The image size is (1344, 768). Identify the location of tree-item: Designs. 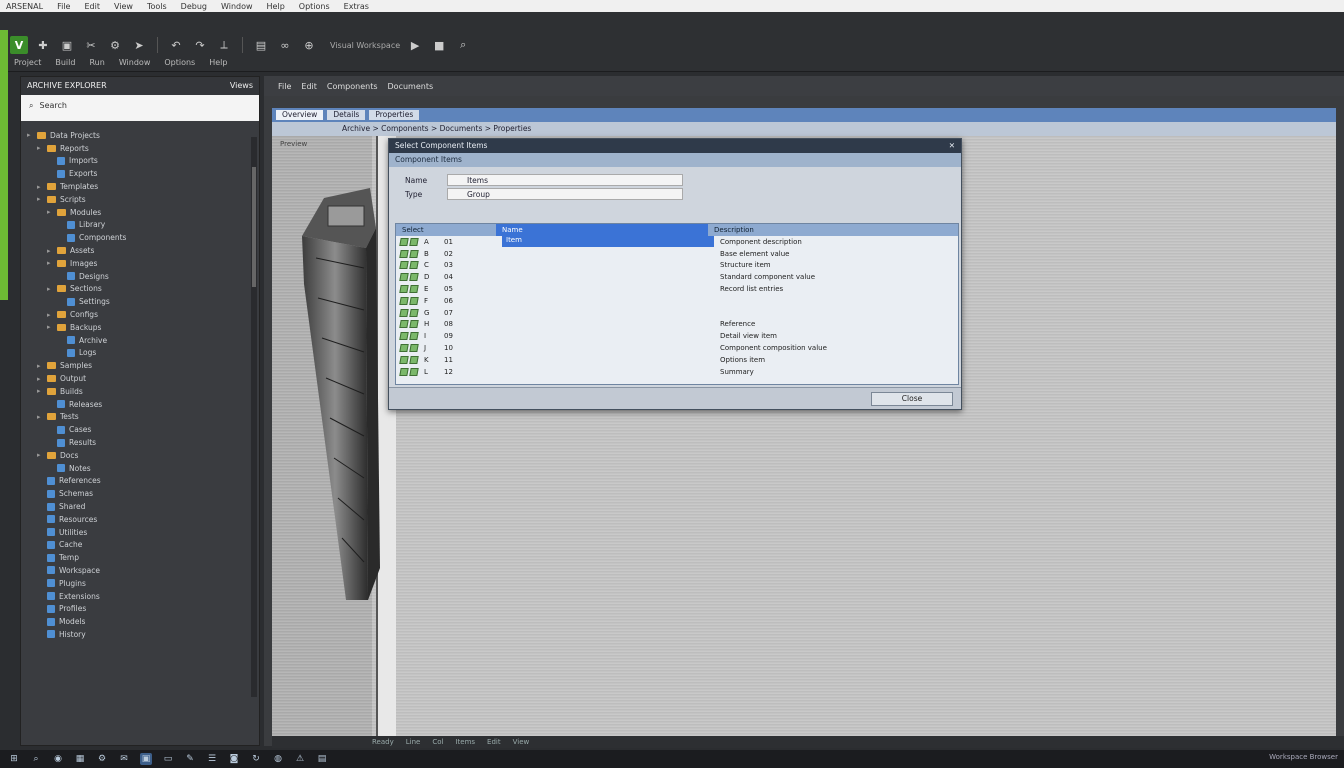
(140, 276).